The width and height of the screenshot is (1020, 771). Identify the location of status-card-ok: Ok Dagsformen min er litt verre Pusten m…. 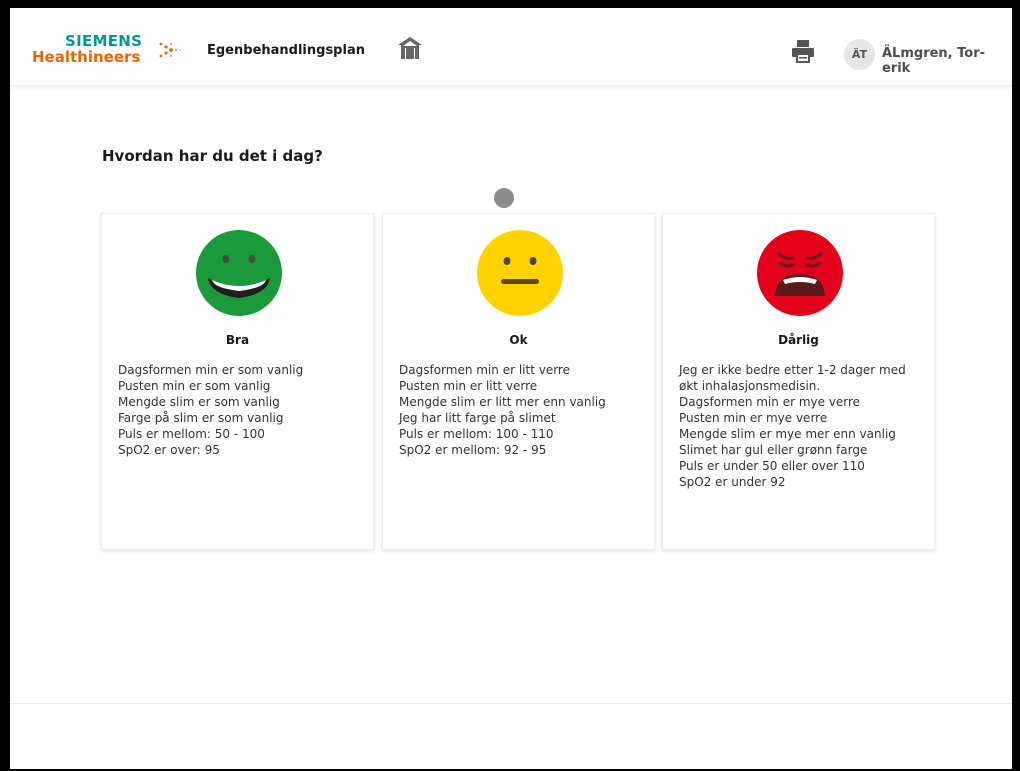
(518, 381).